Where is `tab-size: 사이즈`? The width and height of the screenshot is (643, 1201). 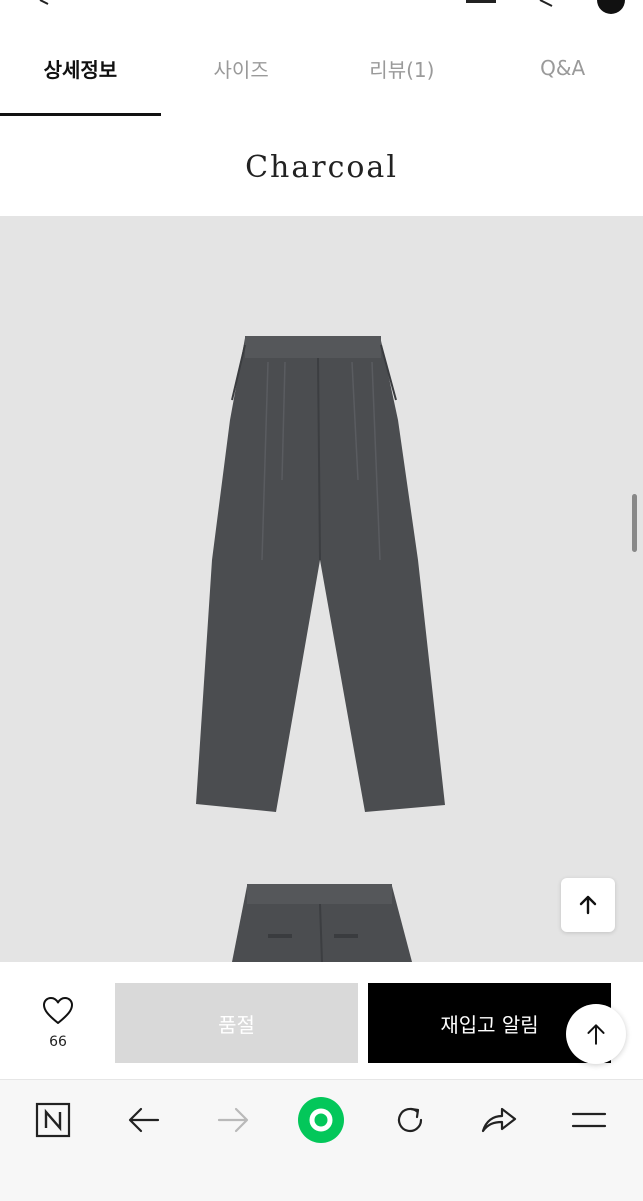 tab-size: 사이즈 is located at coordinates (241, 68).